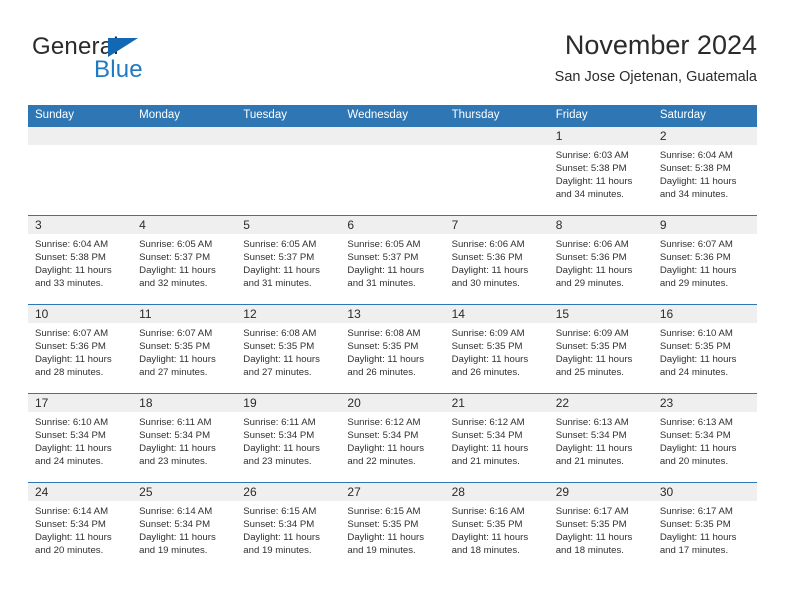 This screenshot has height=612, width=792. I want to click on weekday-header-sunday: Sunday, so click(55, 115).